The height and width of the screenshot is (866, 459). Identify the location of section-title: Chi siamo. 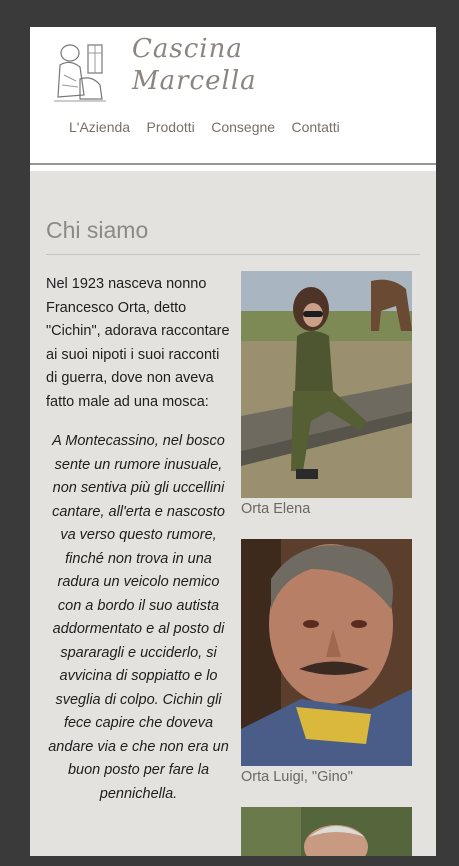
(97, 230).